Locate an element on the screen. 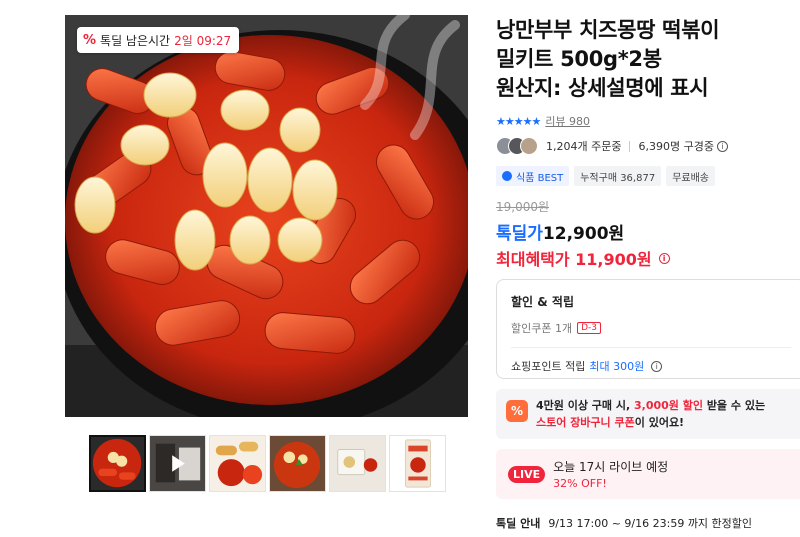 The image size is (800, 537). thumbnail-2-video is located at coordinates (177, 463).